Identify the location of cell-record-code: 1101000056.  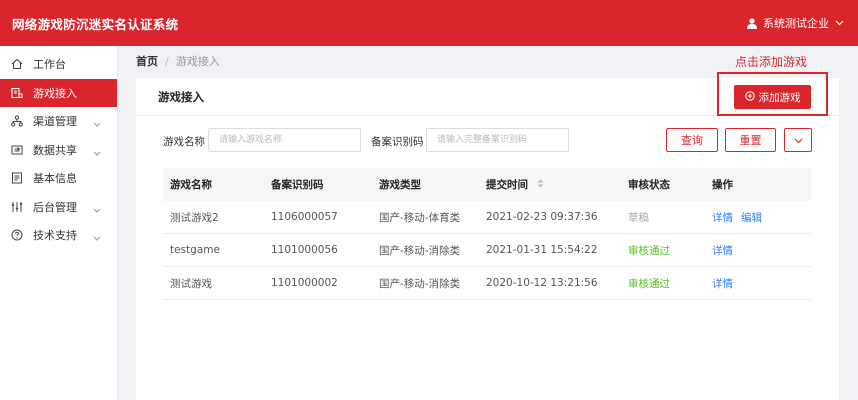
(304, 250).